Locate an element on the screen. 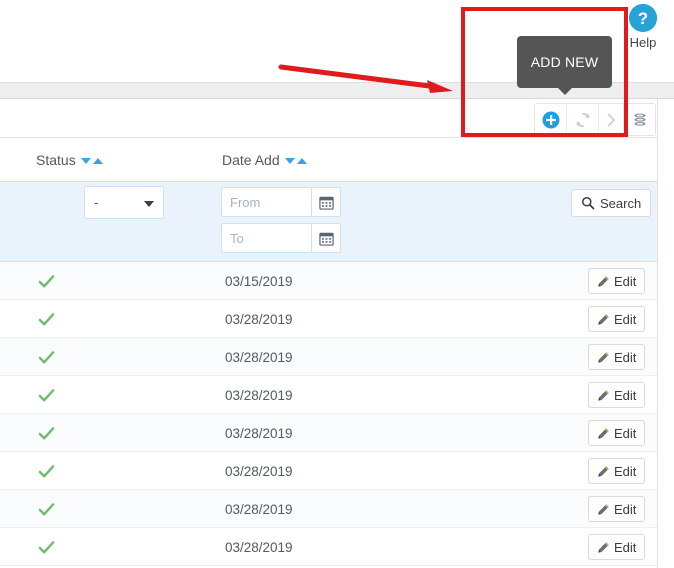  column-header-status: Status is located at coordinates (69, 160).